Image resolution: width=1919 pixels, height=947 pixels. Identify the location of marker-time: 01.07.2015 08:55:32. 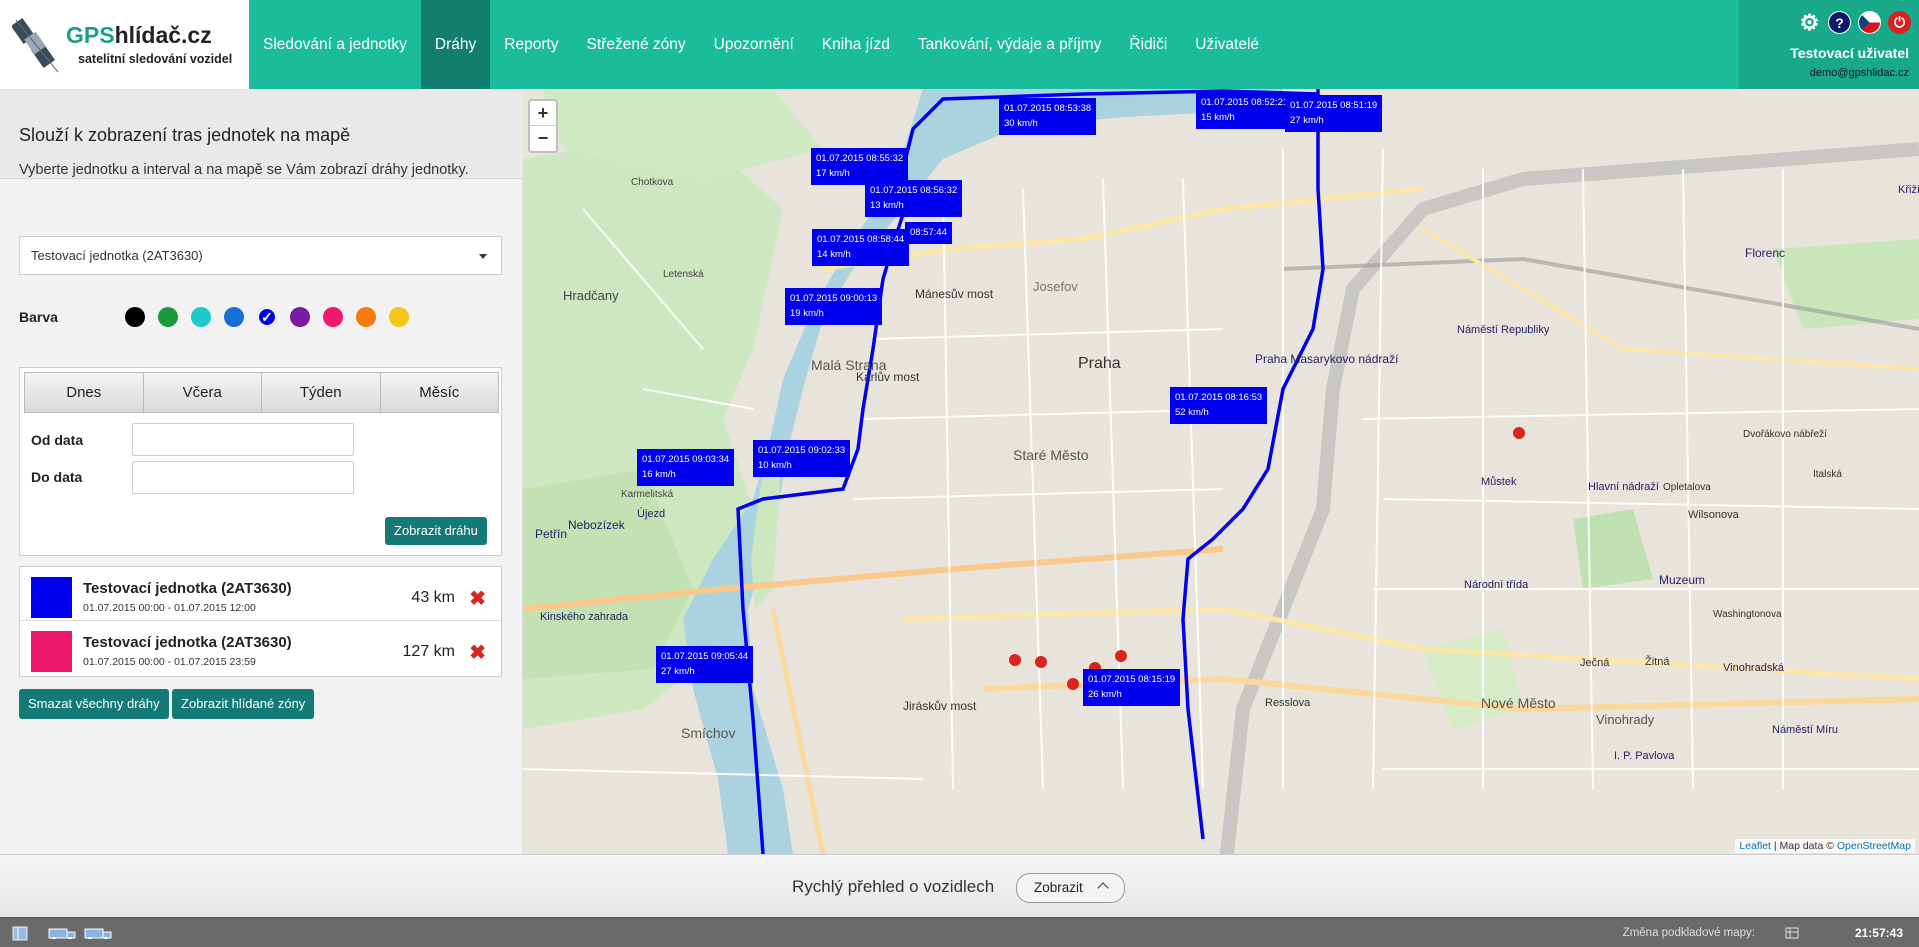
(860, 158).